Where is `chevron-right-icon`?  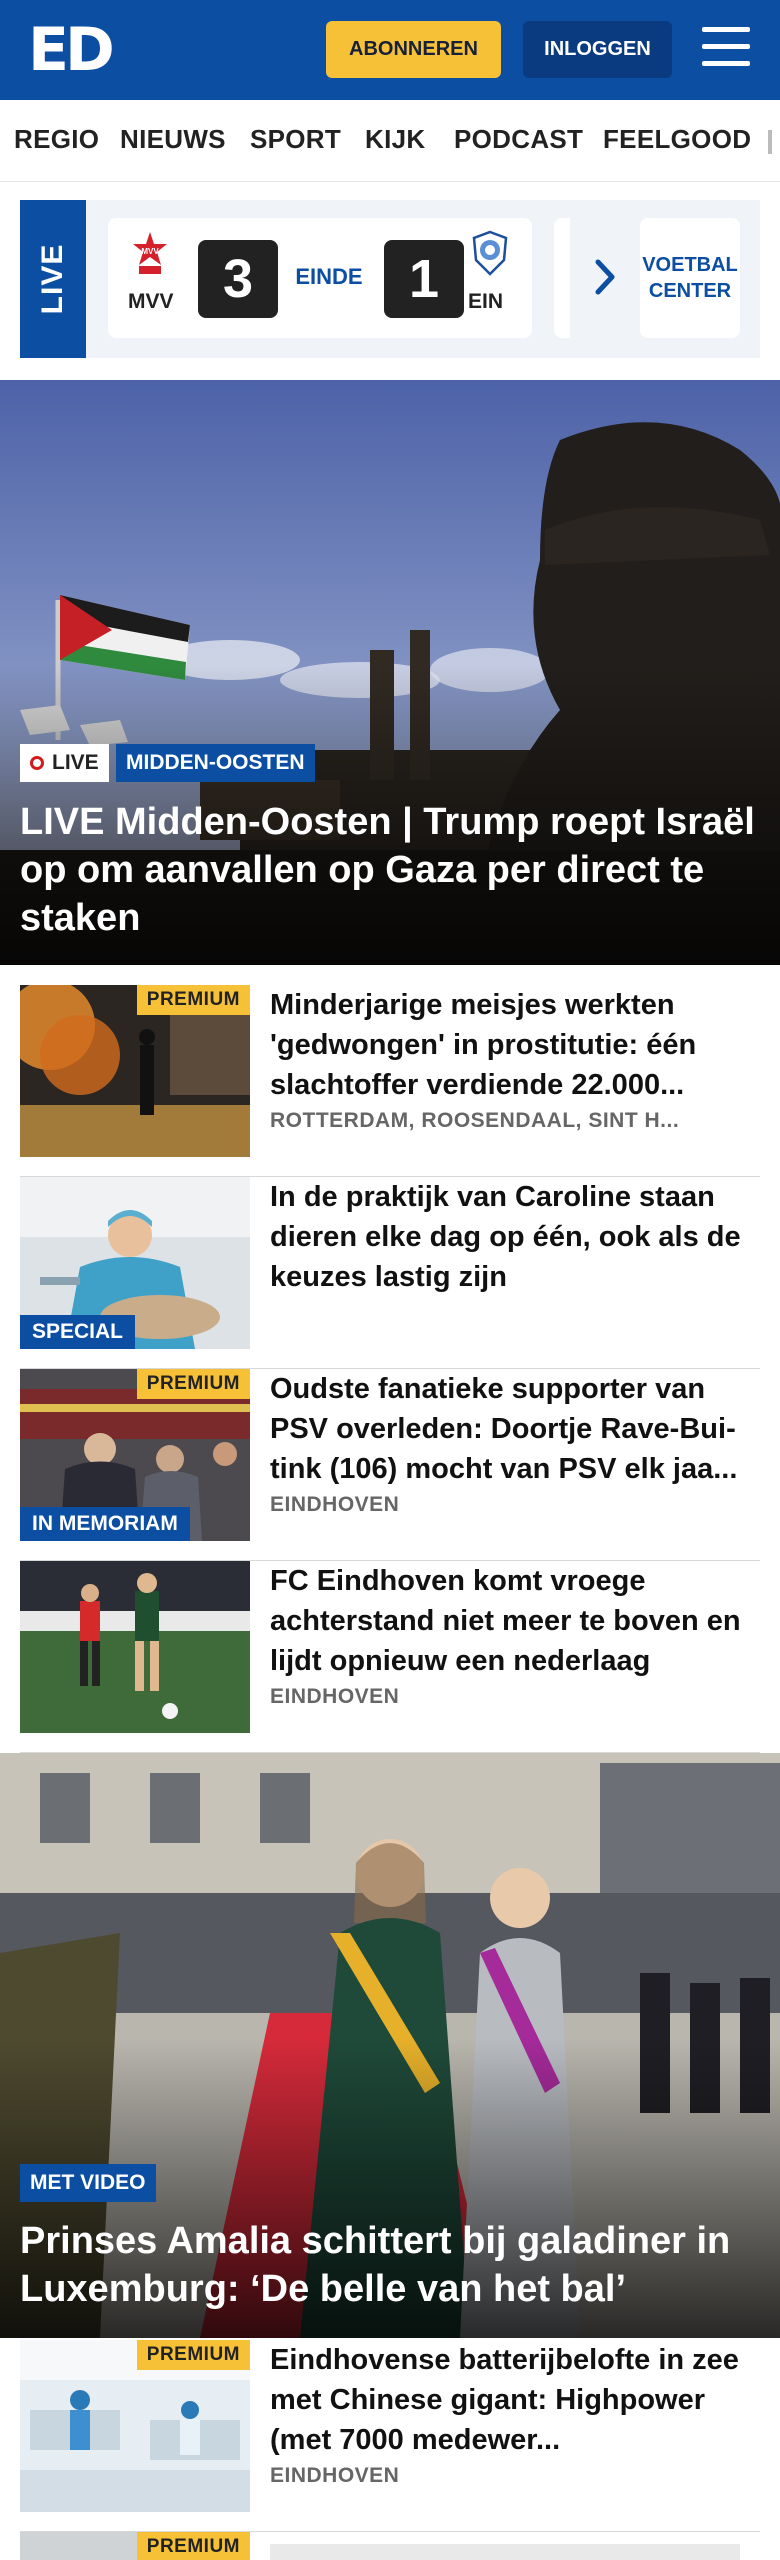
chevron-right-icon is located at coordinates (605, 277).